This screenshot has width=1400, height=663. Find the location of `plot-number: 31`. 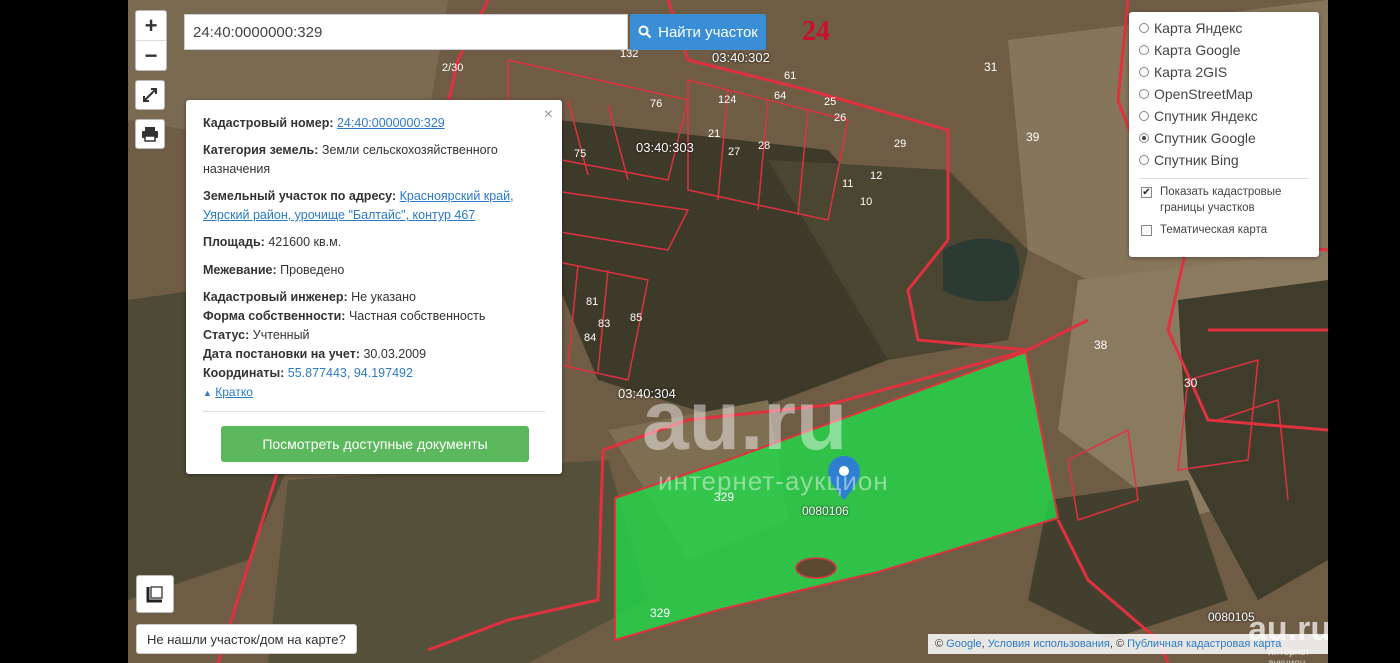

plot-number: 31 is located at coordinates (991, 67).